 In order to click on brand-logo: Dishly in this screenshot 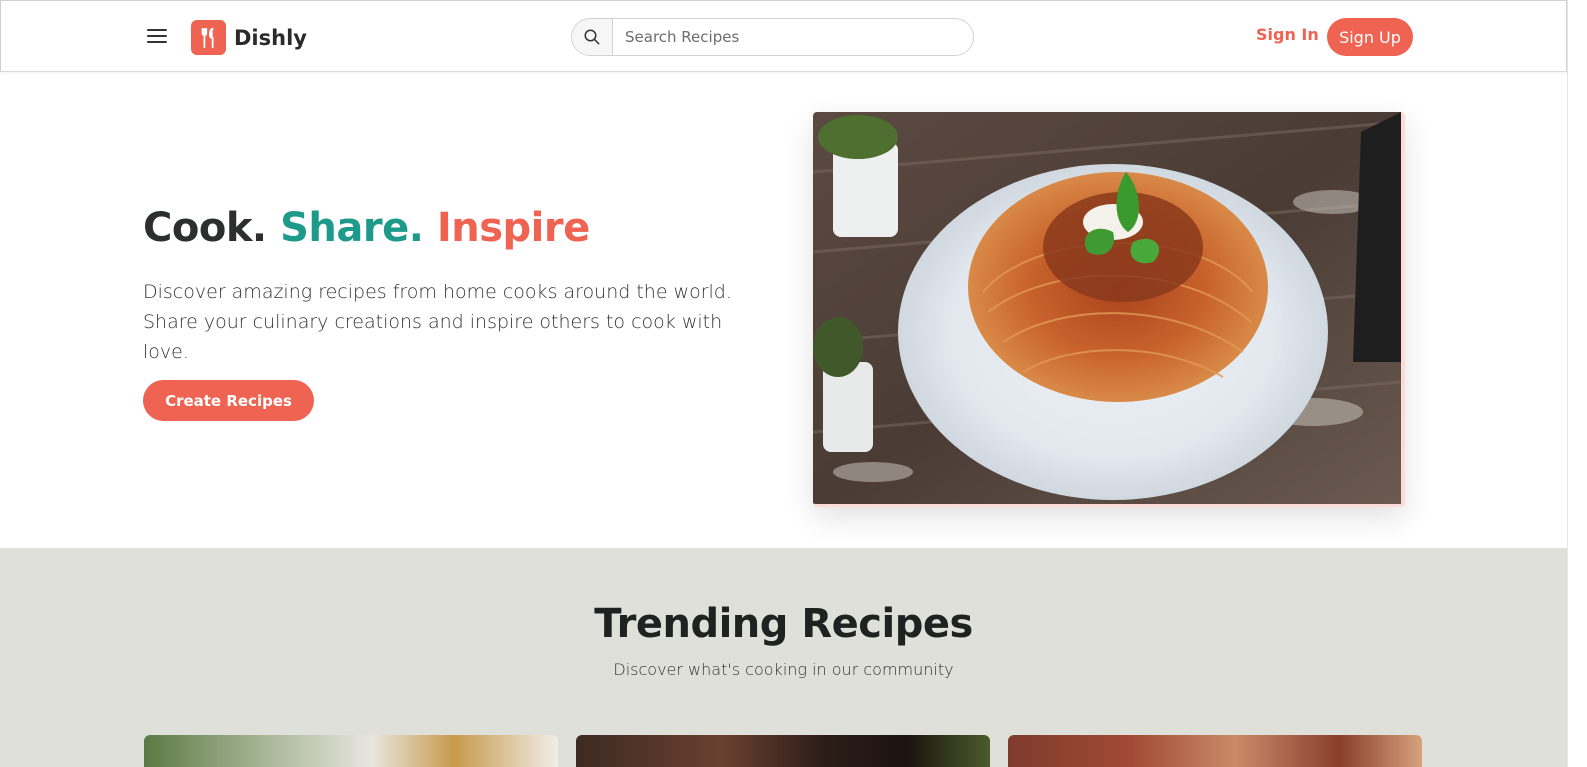, I will do `click(249, 37)`.